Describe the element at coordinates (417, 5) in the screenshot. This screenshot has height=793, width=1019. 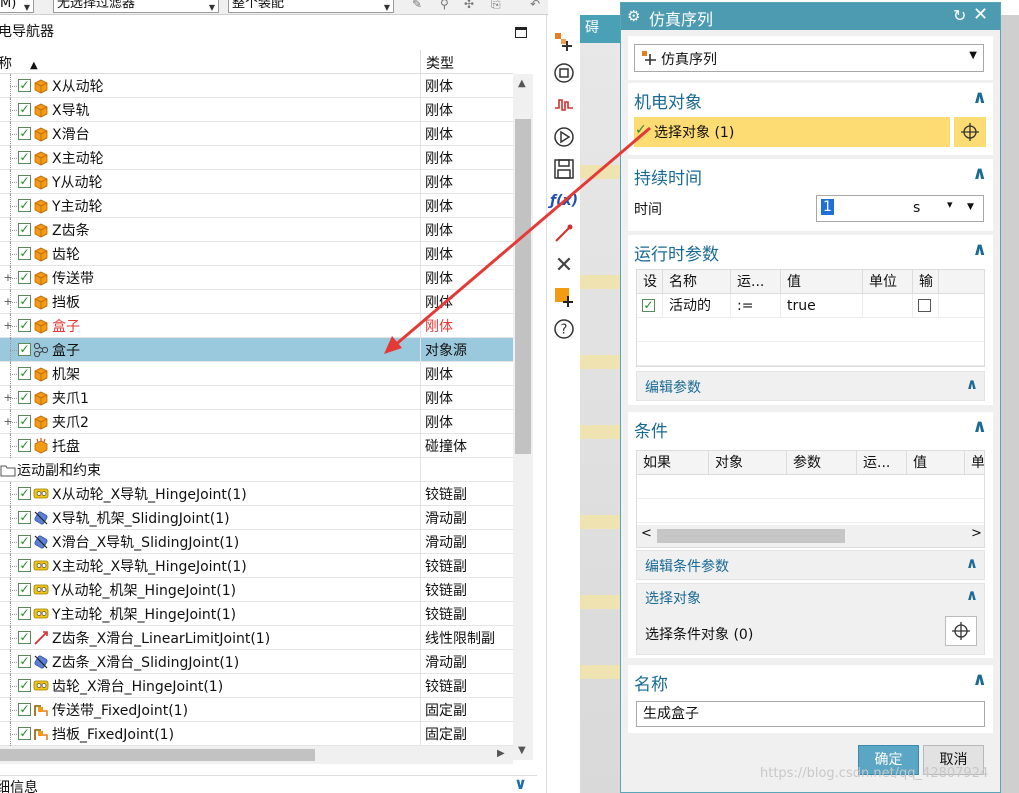
I see `select-tool-icon: ✎` at that location.